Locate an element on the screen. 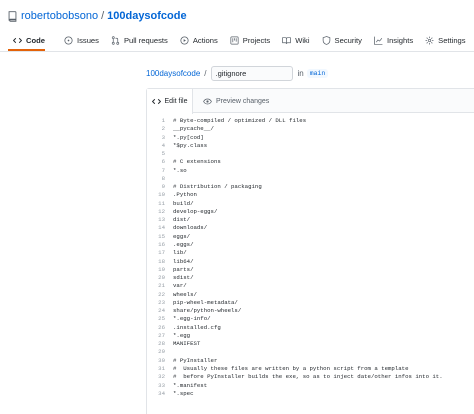 This screenshot has width=474, height=414. line-number: 13 is located at coordinates (161, 220).